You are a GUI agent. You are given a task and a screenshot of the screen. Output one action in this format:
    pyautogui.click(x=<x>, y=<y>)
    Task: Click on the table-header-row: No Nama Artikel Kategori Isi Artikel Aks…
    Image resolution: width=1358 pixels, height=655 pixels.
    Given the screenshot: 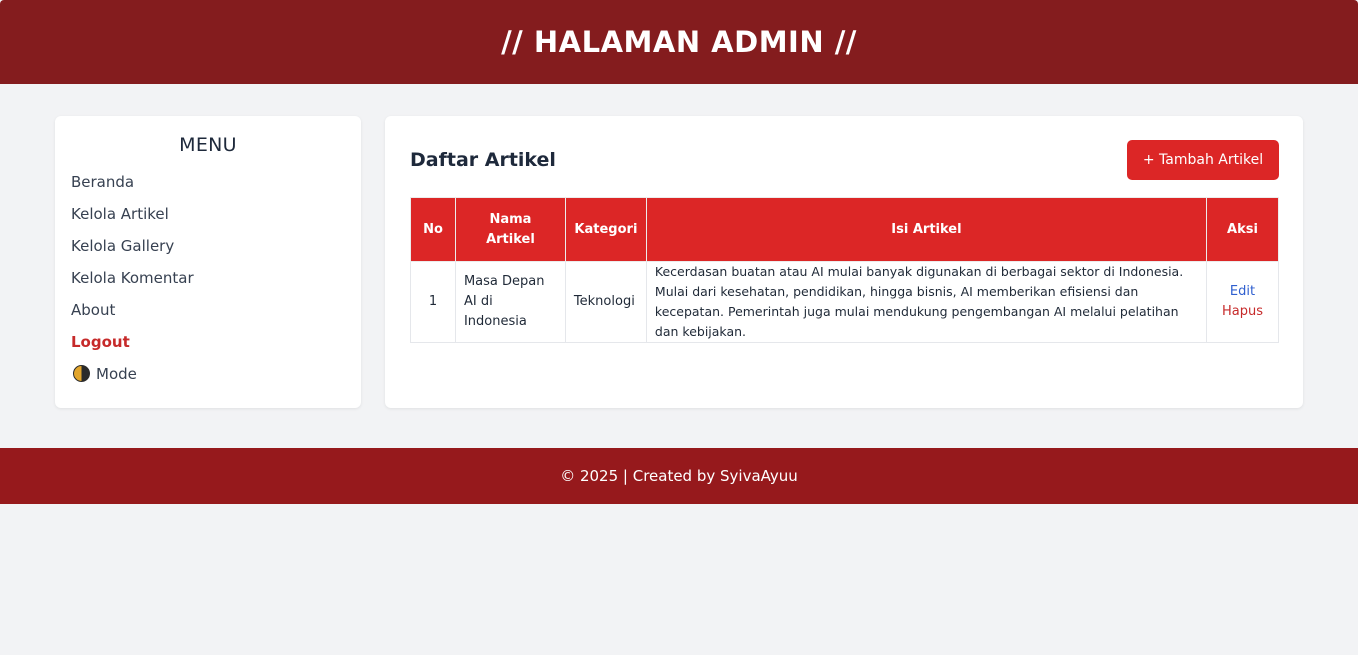 What is the action you would take?
    pyautogui.click(x=845, y=229)
    